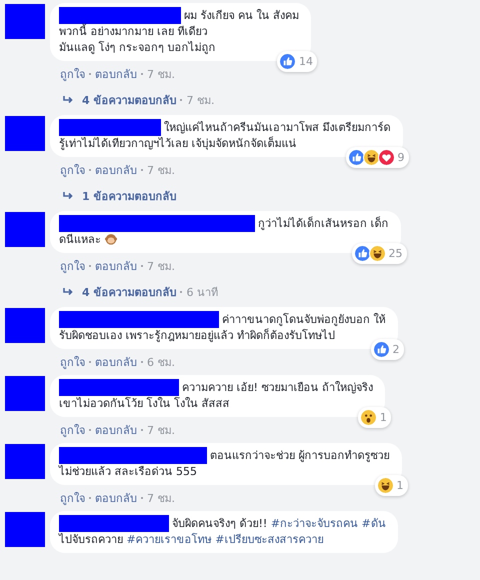 This screenshot has height=580, width=480. What do you see at coordinates (277, 388) in the screenshot?
I see `comment-text: ความควาย เอ้ย! ซวยมาเยือน ถ้าใหญ่จริง` at bounding box center [277, 388].